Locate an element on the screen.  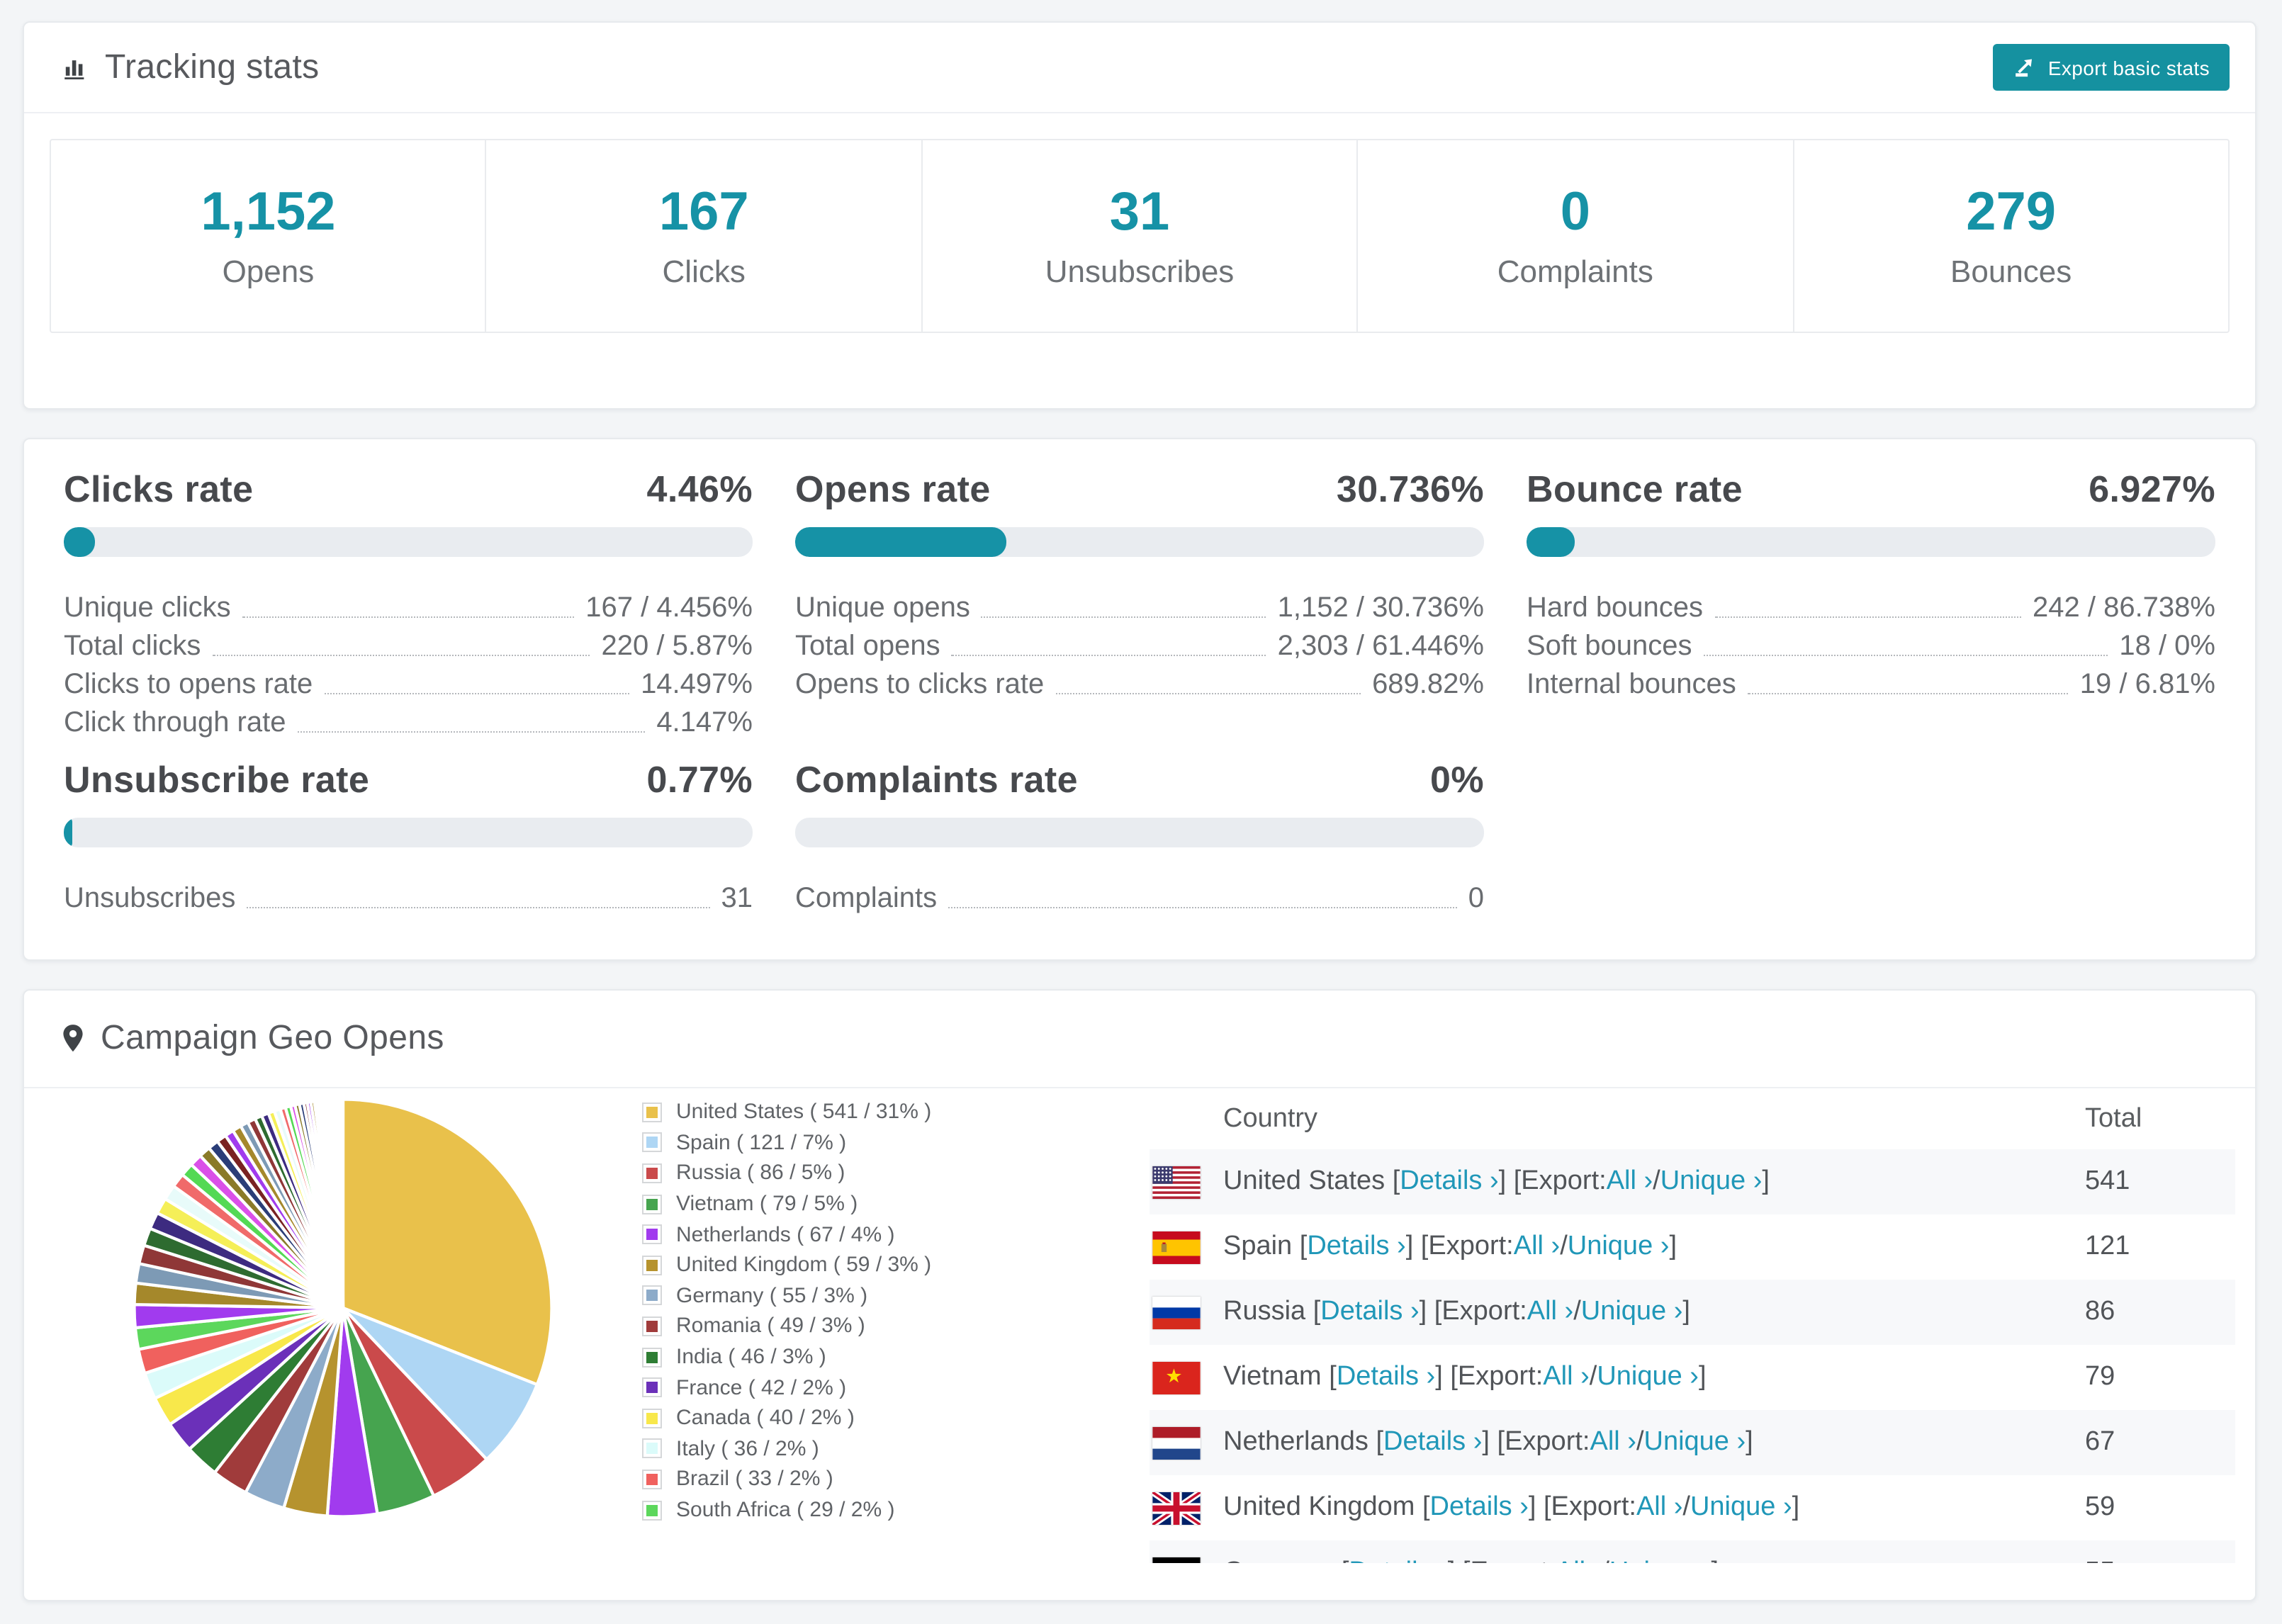
column-header-total: Total is located at coordinates (2114, 1118).